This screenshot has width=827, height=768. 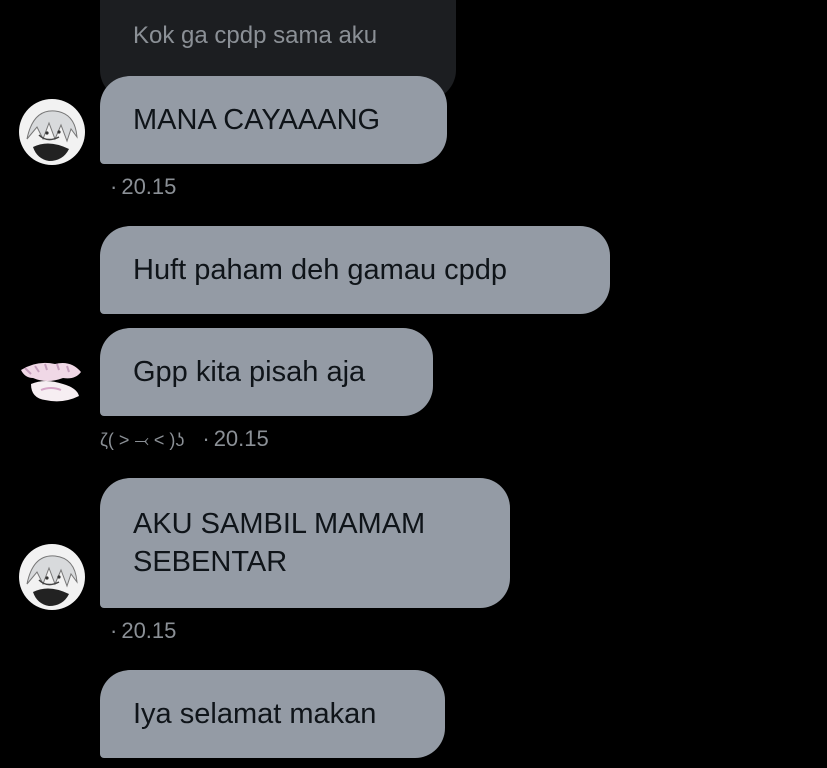 I want to click on message-meta-3: ζ( ˃ ⤙ ˂ )ʖ · 20.15, so click(x=184, y=439).